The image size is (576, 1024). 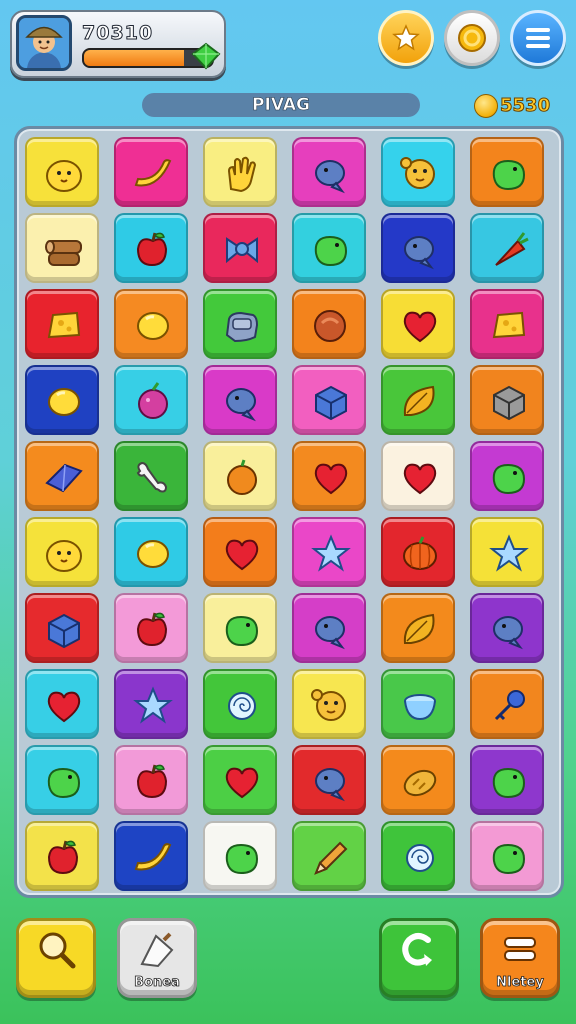 I want to click on tile-bone, so click(x=151, y=476).